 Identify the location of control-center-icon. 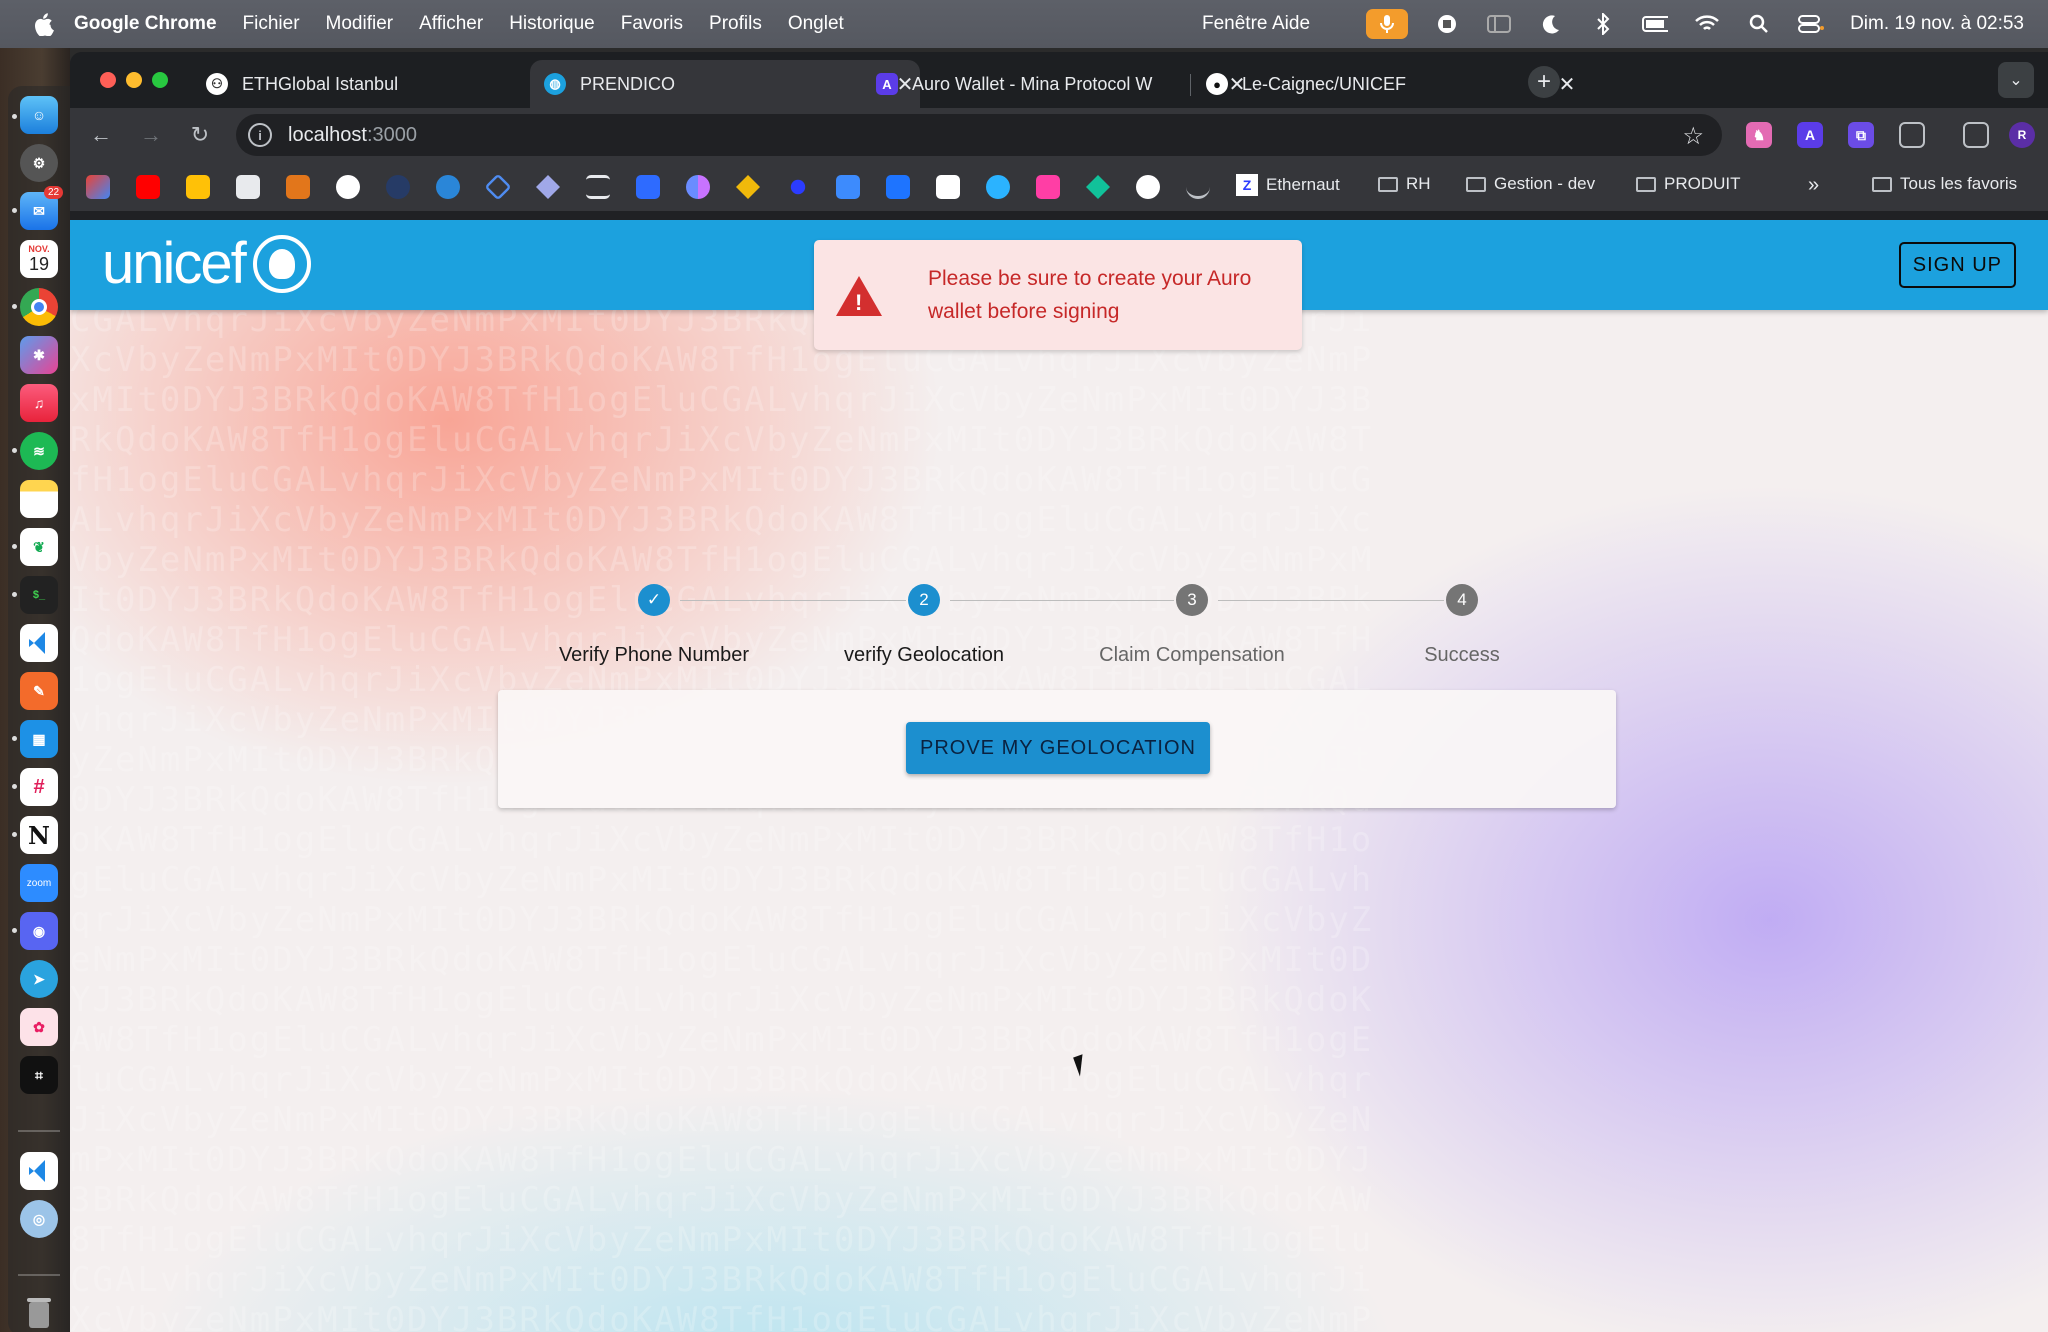
(1811, 24).